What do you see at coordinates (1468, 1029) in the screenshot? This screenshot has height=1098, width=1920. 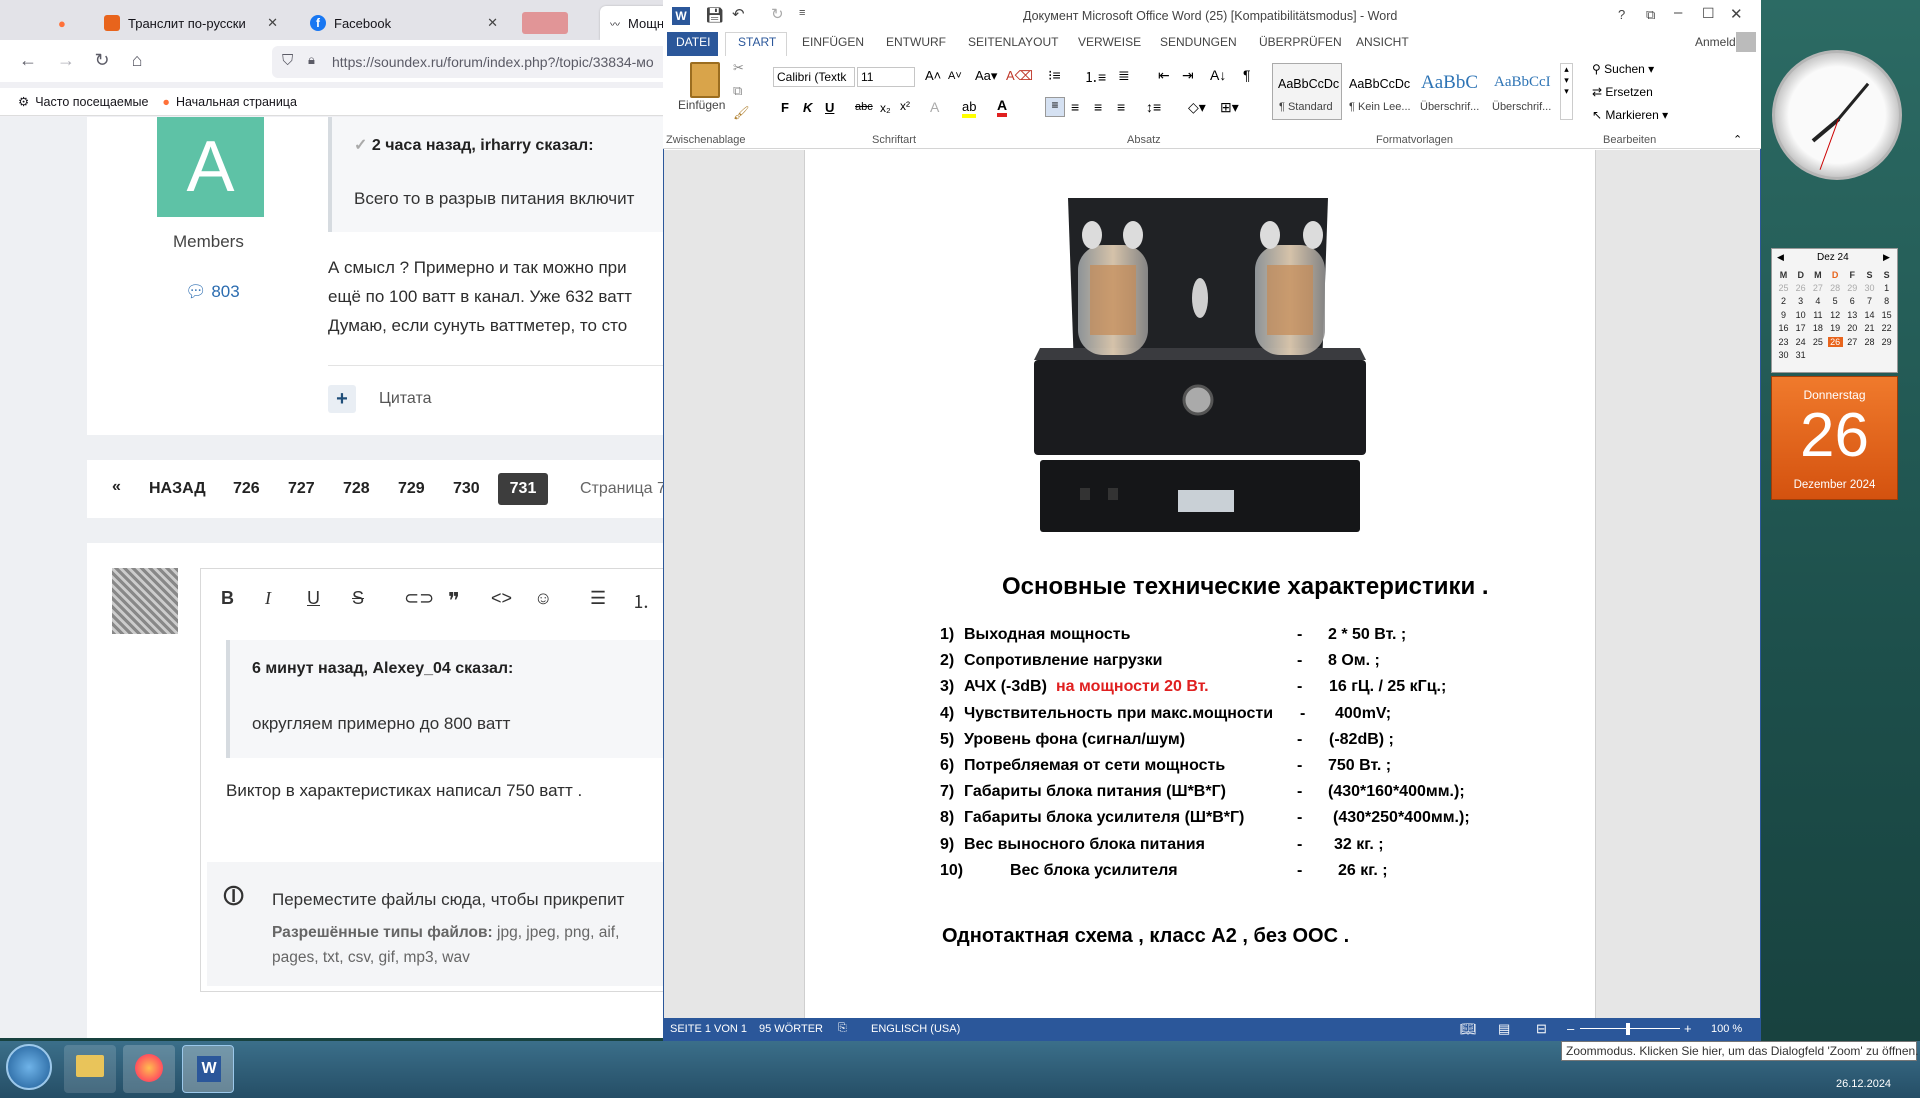 I see `read-mode-icon: 📖︎` at bounding box center [1468, 1029].